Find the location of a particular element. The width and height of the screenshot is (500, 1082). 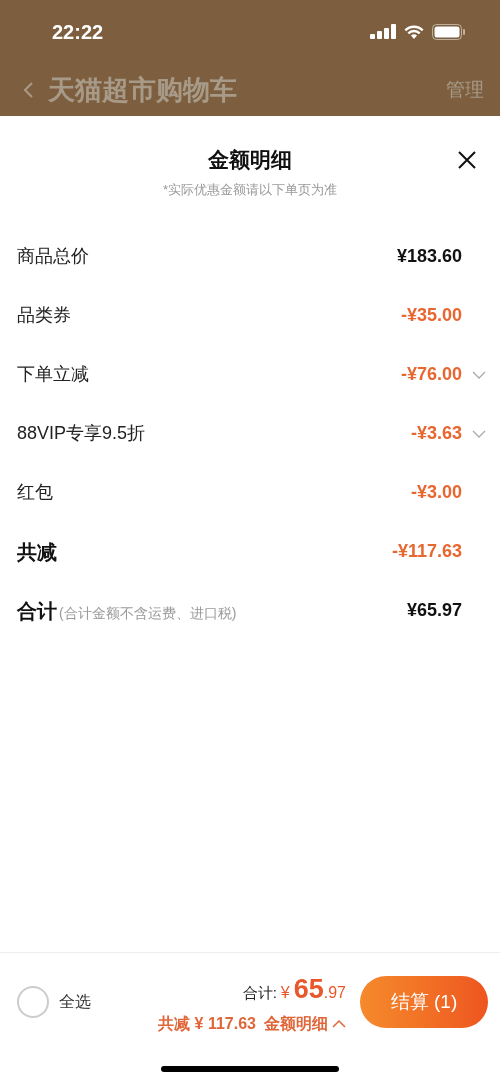

row-note: (合计金额不含运费、进口税) is located at coordinates (148, 613).